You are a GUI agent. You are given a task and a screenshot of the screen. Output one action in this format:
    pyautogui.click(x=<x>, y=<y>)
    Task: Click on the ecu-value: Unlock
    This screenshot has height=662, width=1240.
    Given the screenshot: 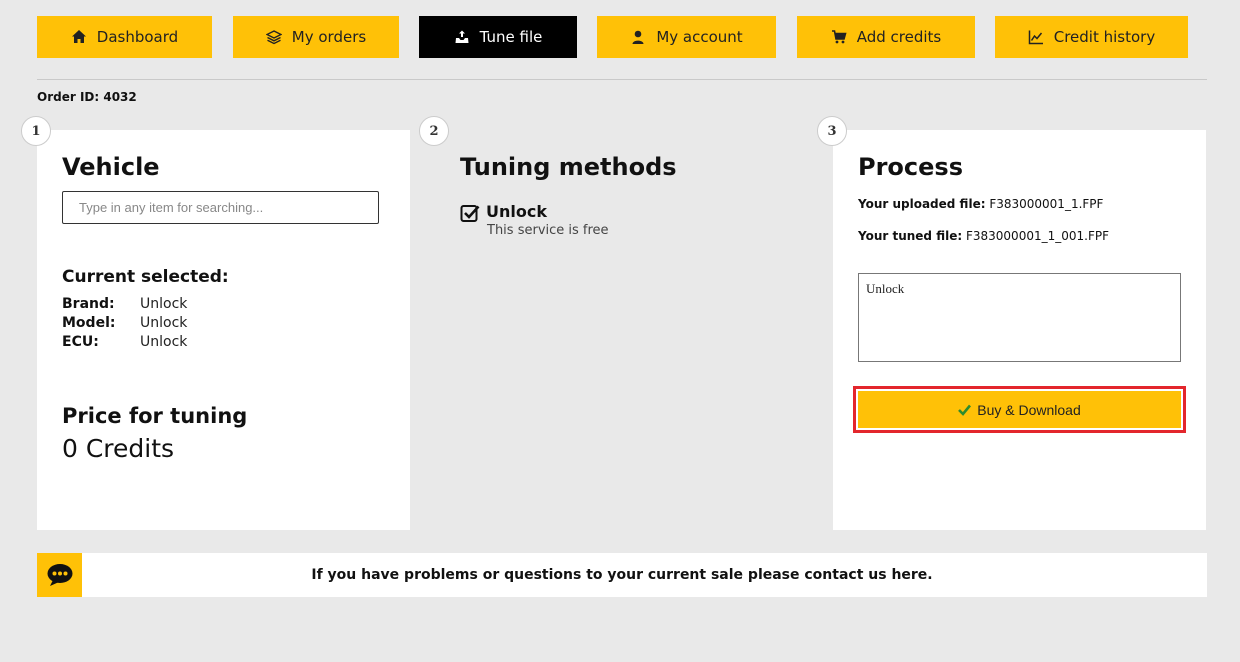 What is the action you would take?
    pyautogui.click(x=164, y=342)
    